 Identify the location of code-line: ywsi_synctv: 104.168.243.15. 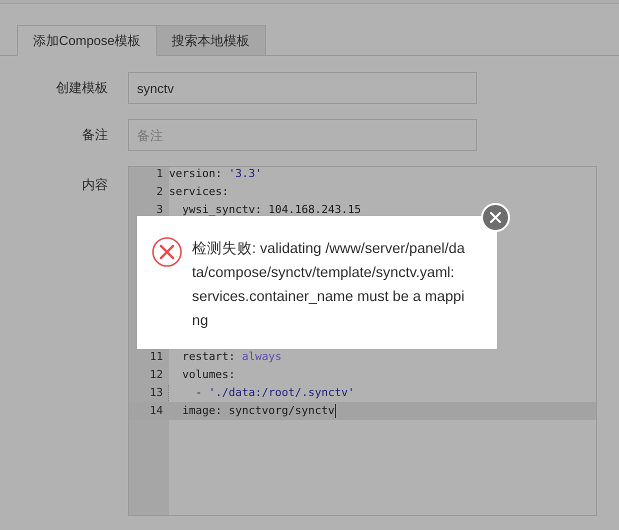
(271, 210).